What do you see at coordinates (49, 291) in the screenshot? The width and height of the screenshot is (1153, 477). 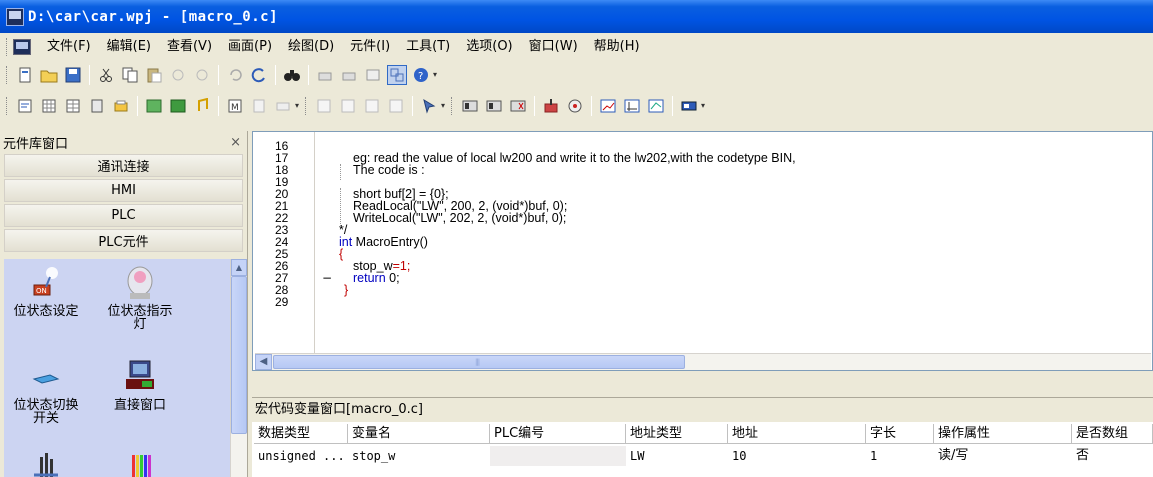 I see `part-bit-set: ON 位状态设定` at bounding box center [49, 291].